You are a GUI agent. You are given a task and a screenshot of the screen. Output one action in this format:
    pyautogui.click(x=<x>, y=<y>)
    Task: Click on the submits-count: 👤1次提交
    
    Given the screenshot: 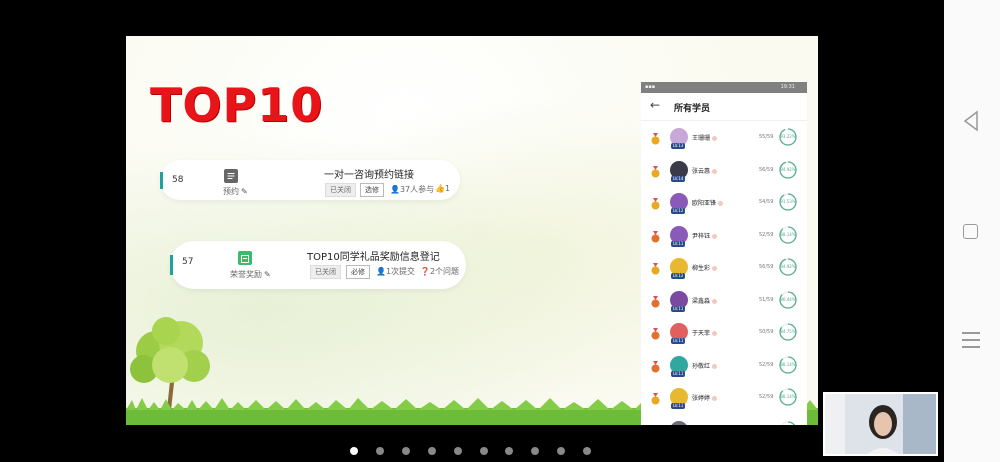 What is the action you would take?
    pyautogui.click(x=395, y=271)
    